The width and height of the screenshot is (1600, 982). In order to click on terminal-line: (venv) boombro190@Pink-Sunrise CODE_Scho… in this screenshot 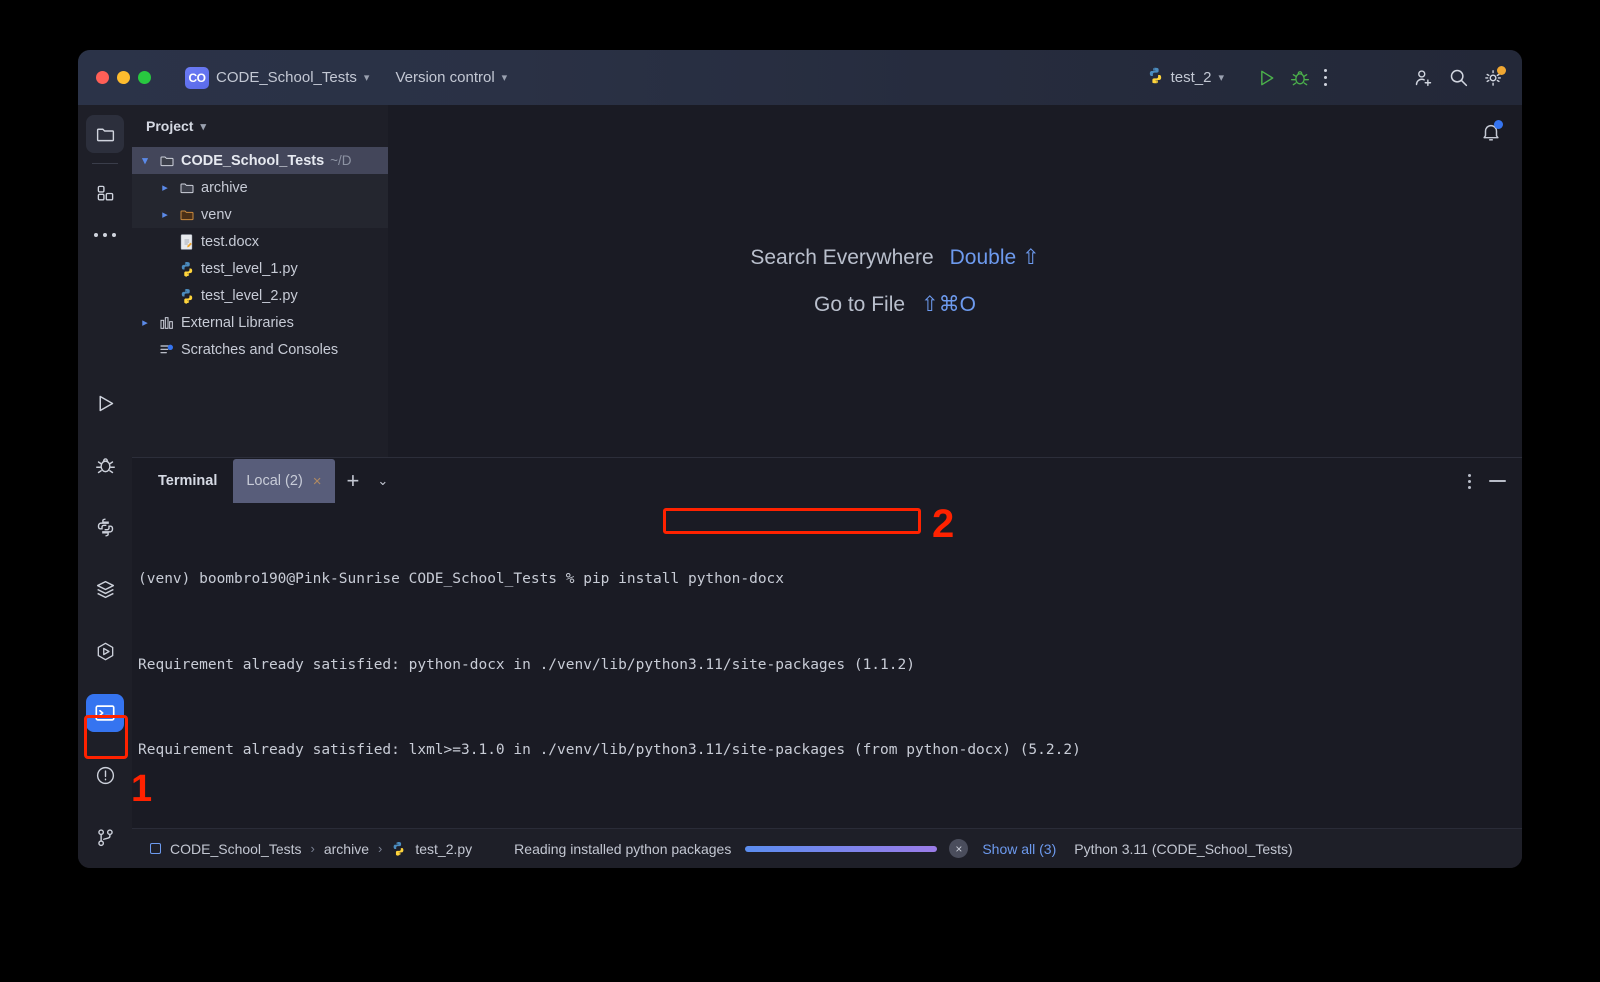, I will do `click(830, 579)`.